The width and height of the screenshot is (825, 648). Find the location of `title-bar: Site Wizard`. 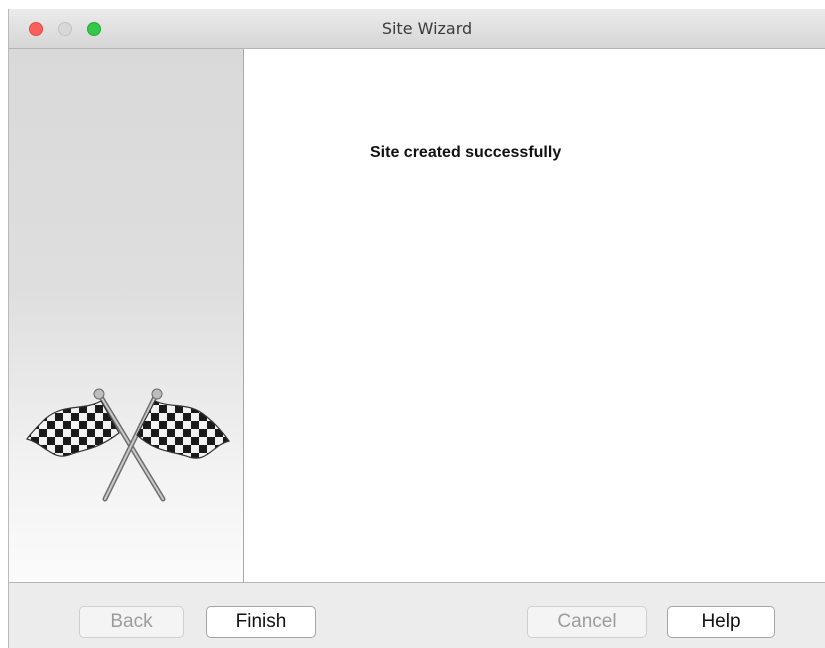

title-bar: Site Wizard is located at coordinates (417, 29).